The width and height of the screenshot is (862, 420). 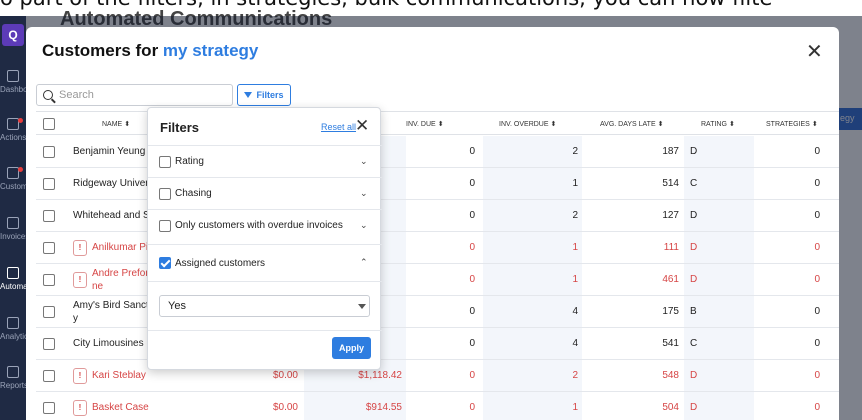 I want to click on customer-name: Ridgeway Univers, so click(x=113, y=183).